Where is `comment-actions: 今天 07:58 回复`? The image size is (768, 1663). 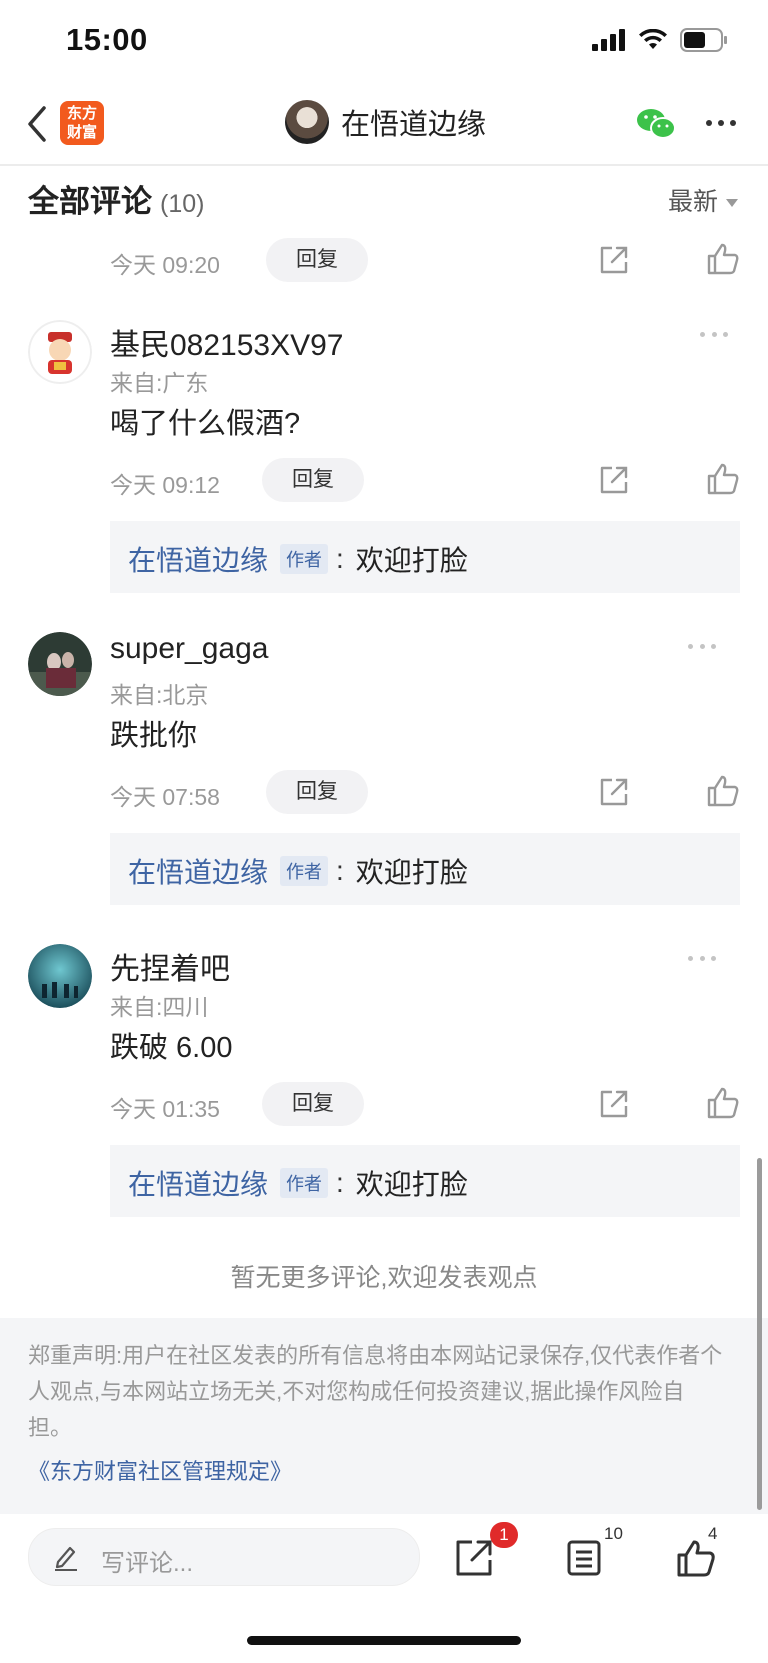
comment-actions: 今天 07:58 回复 is located at coordinates (384, 794).